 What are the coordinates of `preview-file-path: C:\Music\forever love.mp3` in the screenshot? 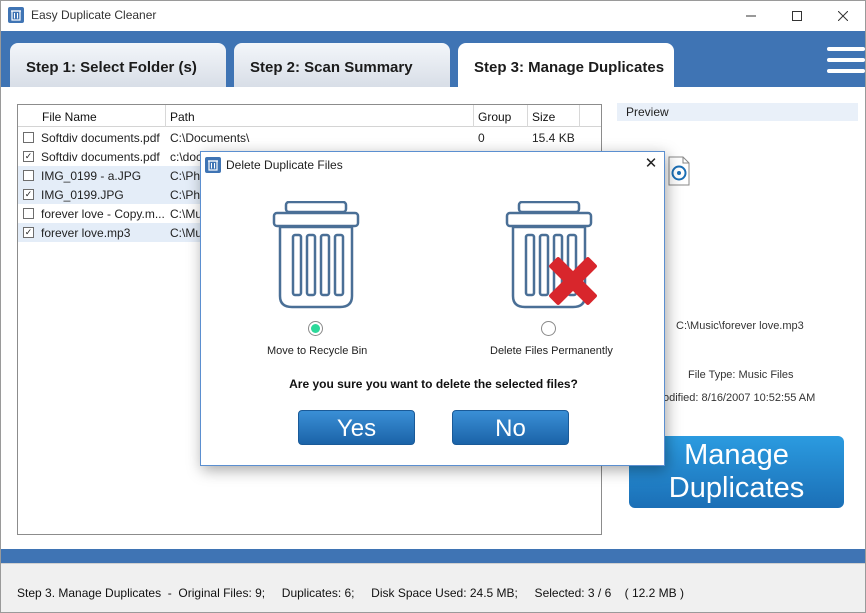 It's located at (740, 326).